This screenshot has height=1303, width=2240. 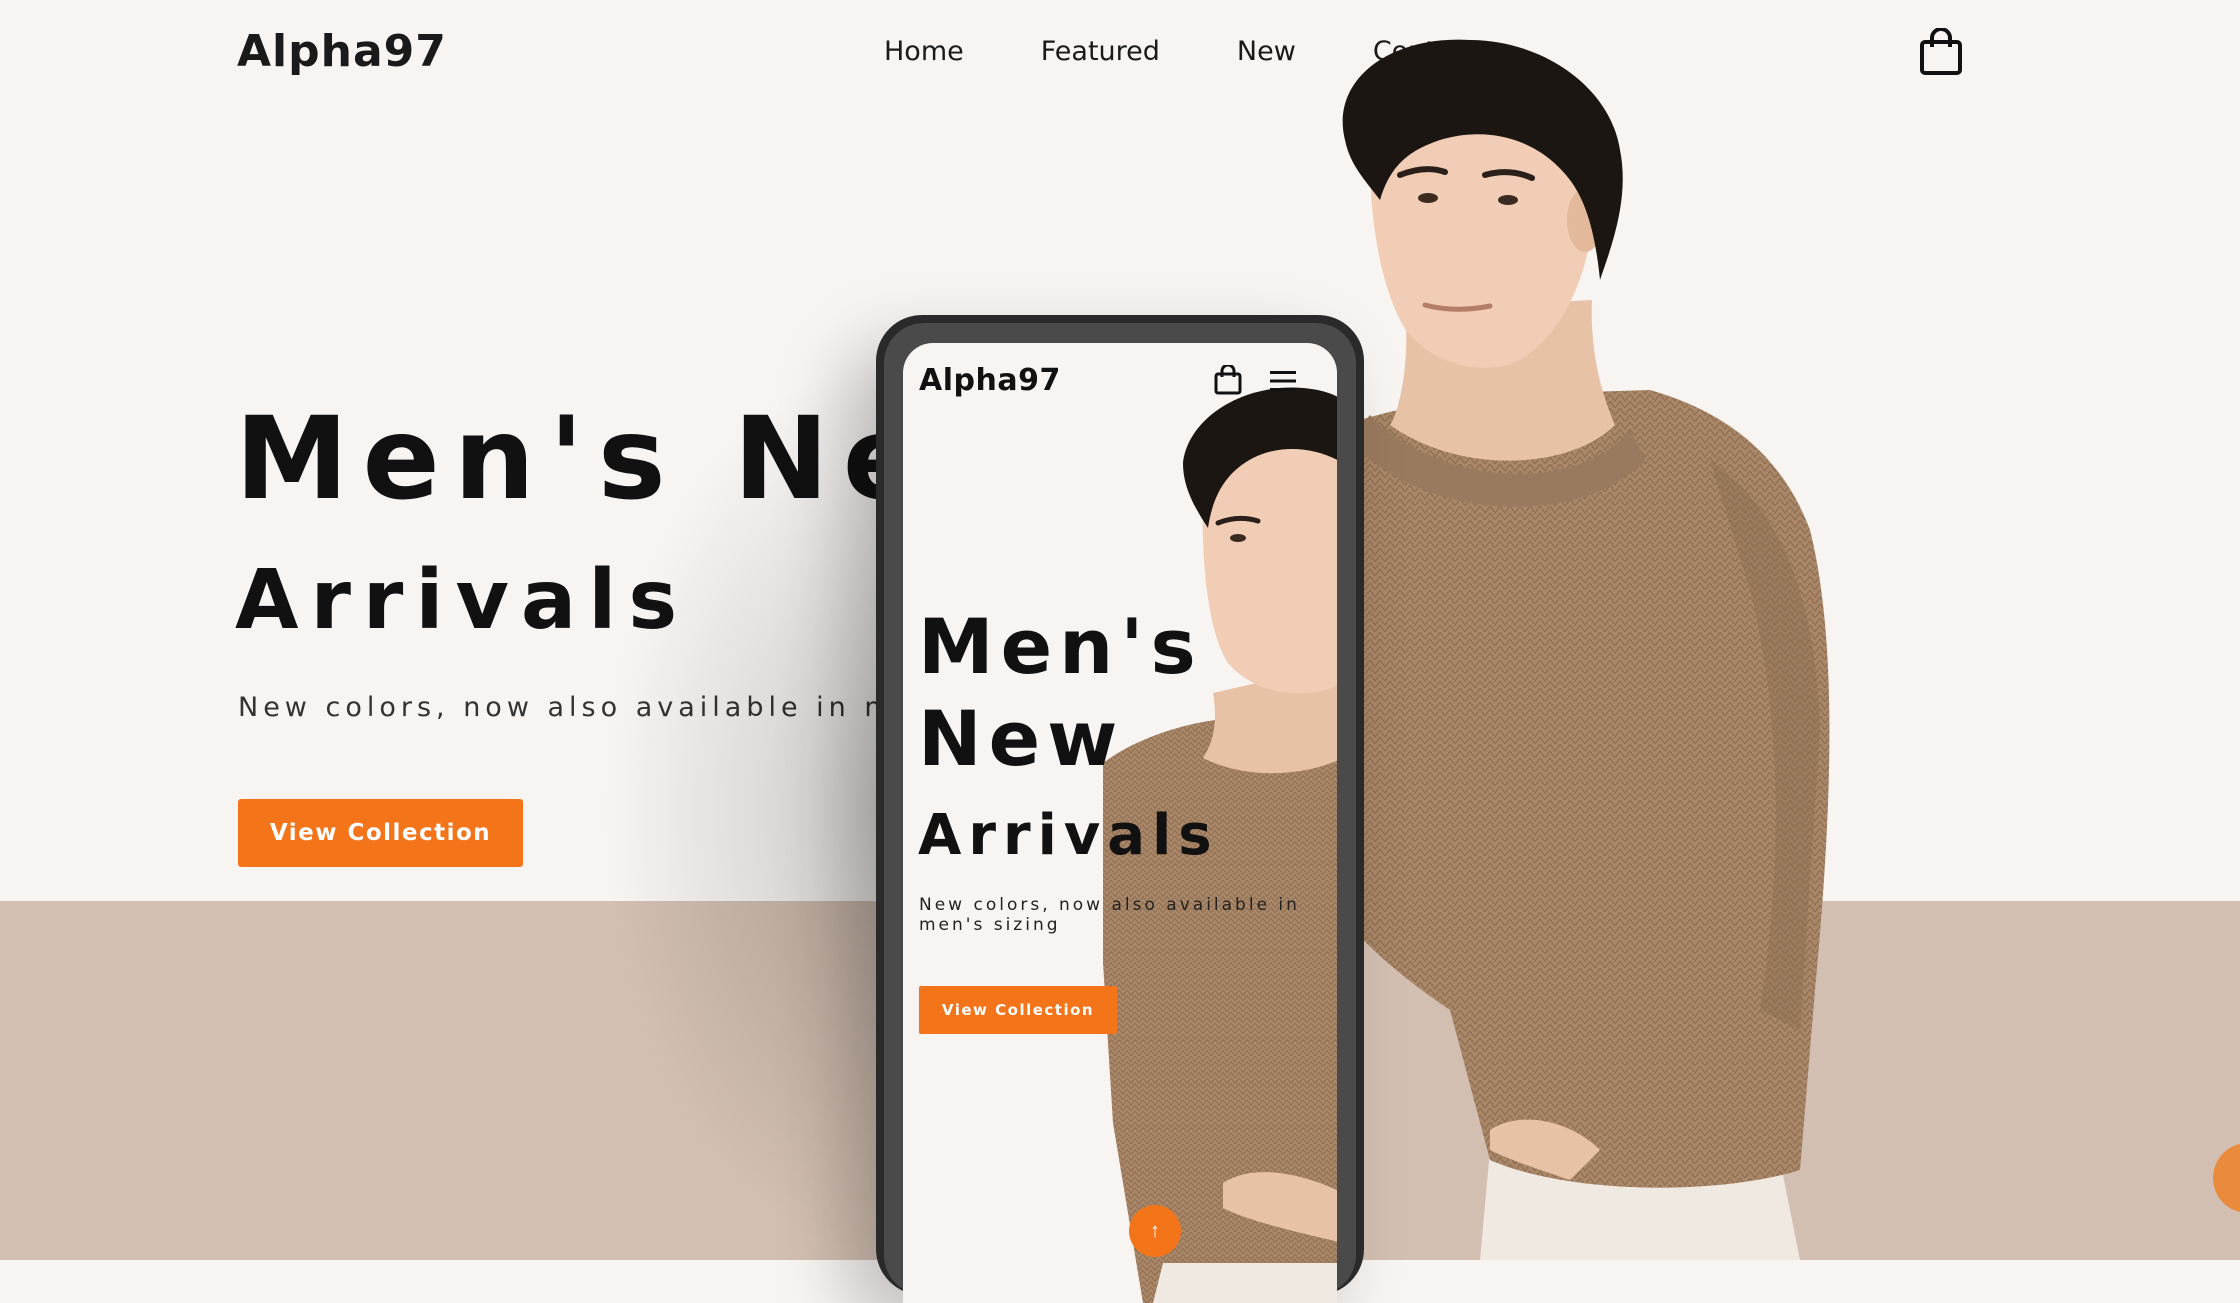 What do you see at coordinates (1100, 56) in the screenshot?
I see `nav-featured: Featured` at bounding box center [1100, 56].